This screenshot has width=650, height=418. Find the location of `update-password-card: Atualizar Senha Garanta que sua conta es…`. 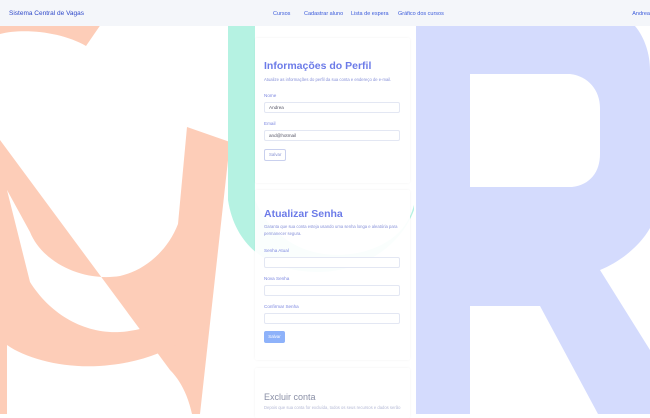

update-password-card: Atualizar Senha Garanta que sua conta es… is located at coordinates (332, 275).